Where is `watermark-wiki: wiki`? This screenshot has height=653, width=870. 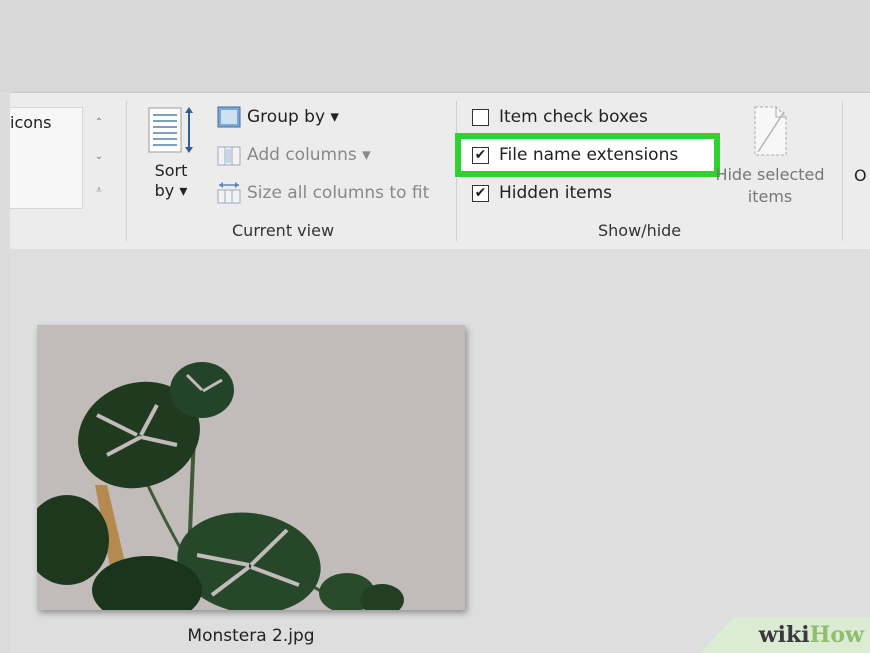
watermark-wiki: wiki is located at coordinates (784, 635).